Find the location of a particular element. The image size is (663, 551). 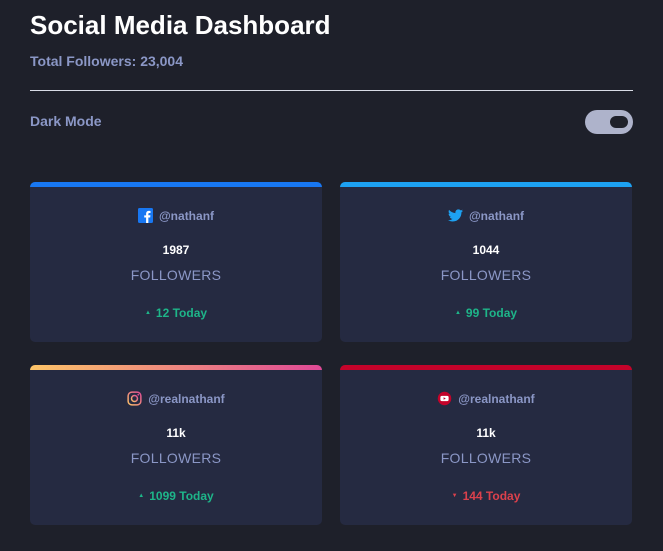

page-title: Social Media Dashboard is located at coordinates (180, 25).